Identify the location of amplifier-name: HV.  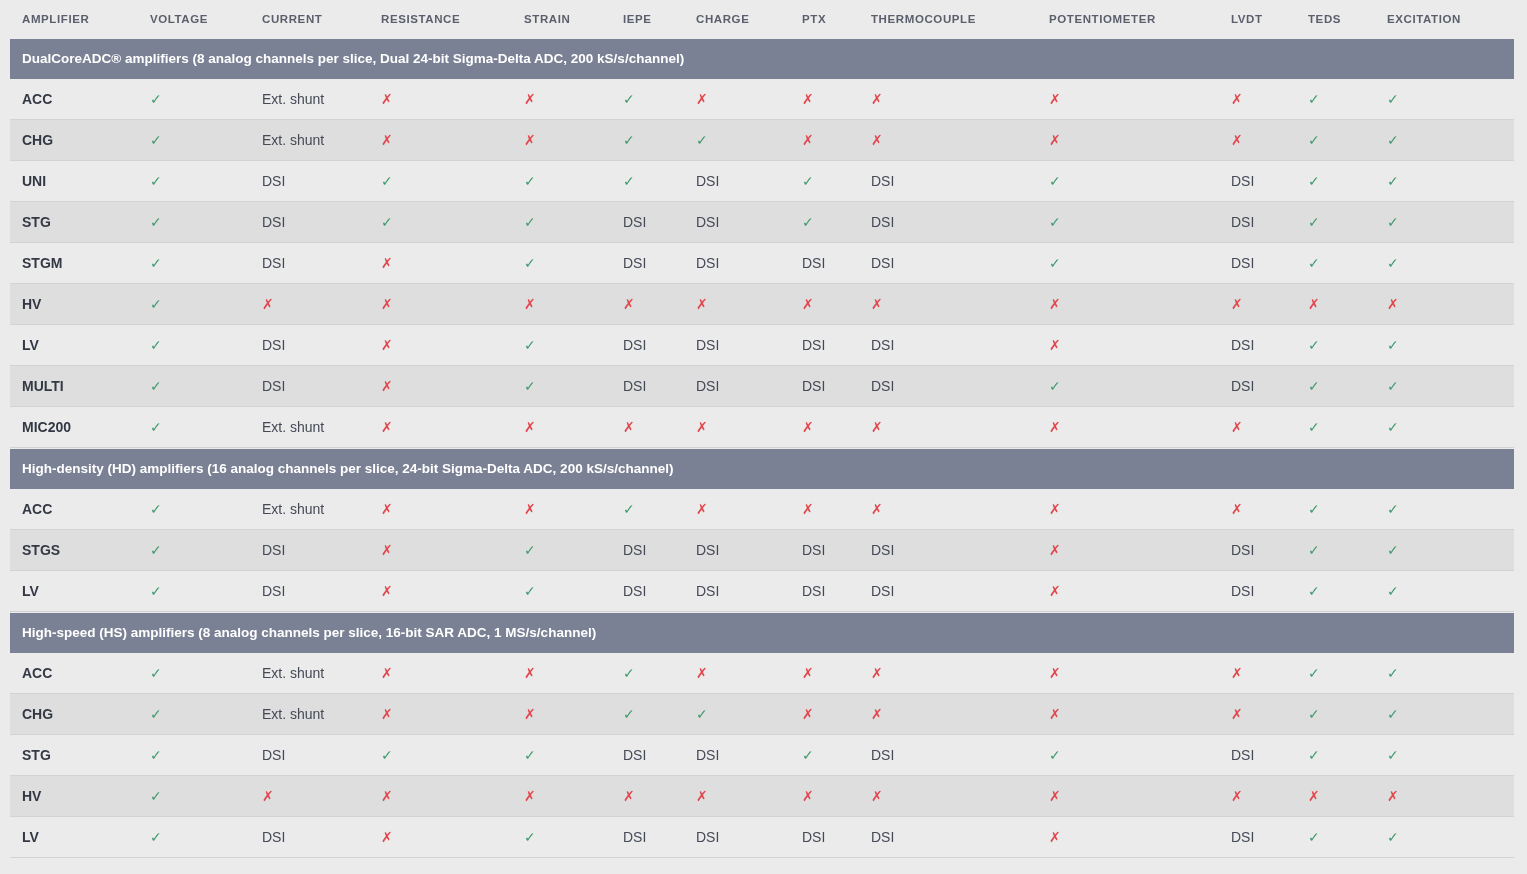
(32, 796).